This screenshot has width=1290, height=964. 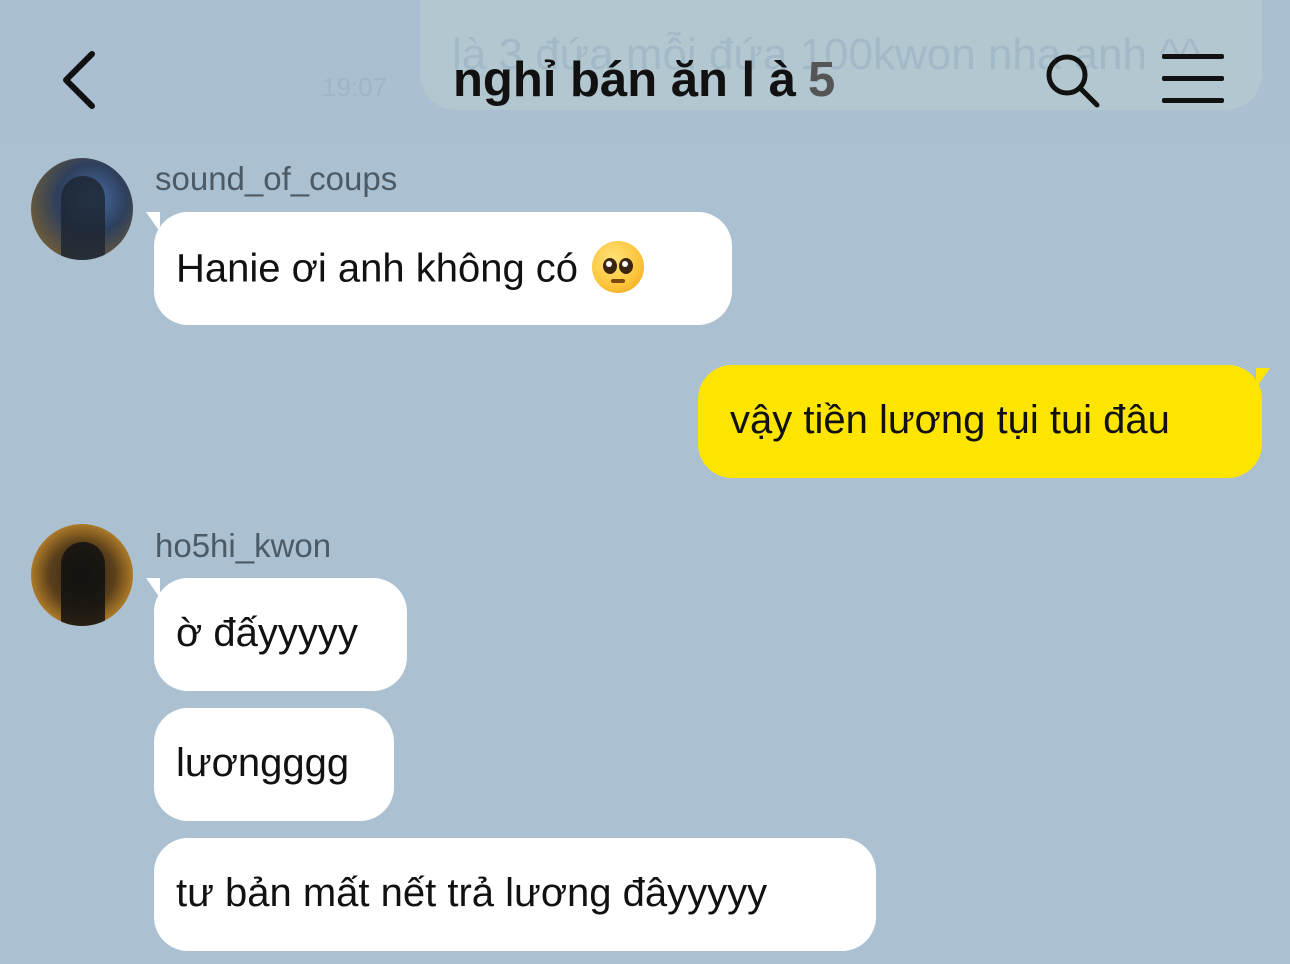 I want to click on message-bubble: ờ đấyyyyy, so click(x=280, y=634).